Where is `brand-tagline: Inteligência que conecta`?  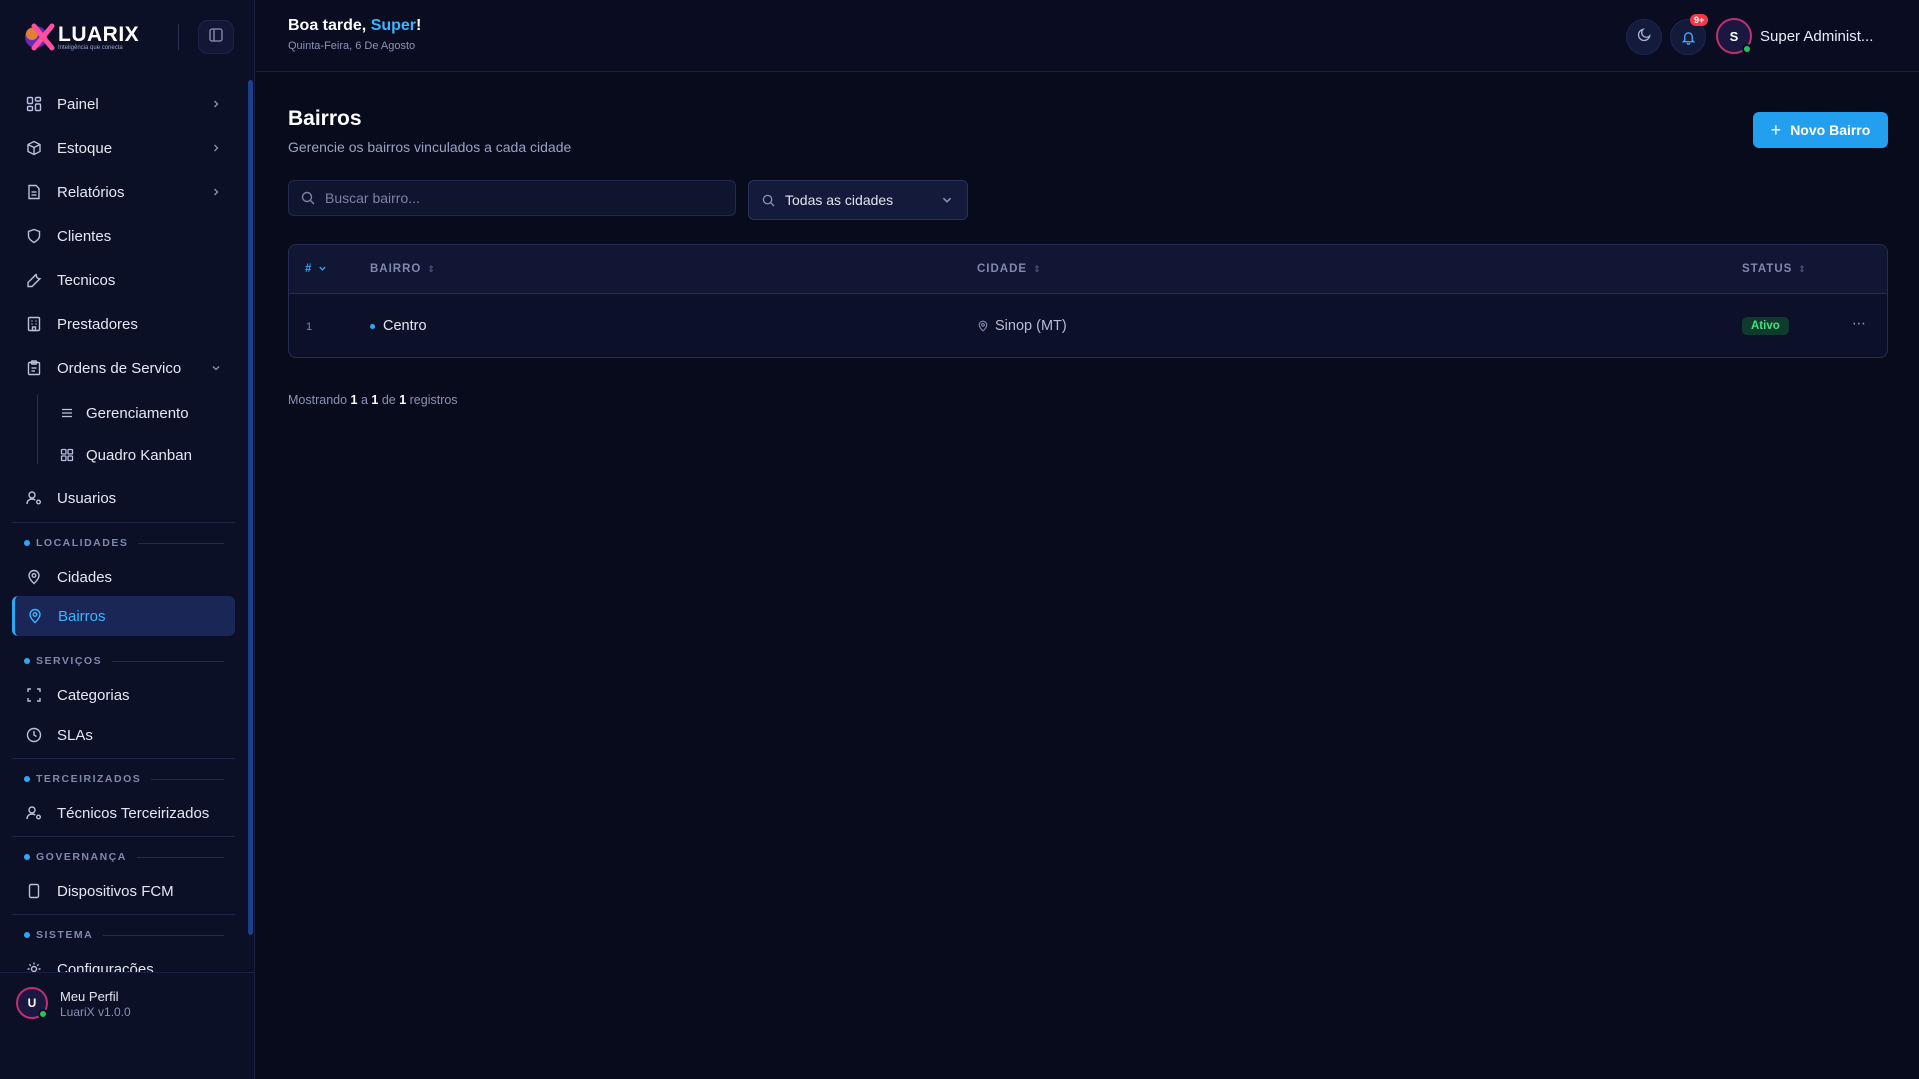 brand-tagline: Inteligência que conecta is located at coordinates (90, 48).